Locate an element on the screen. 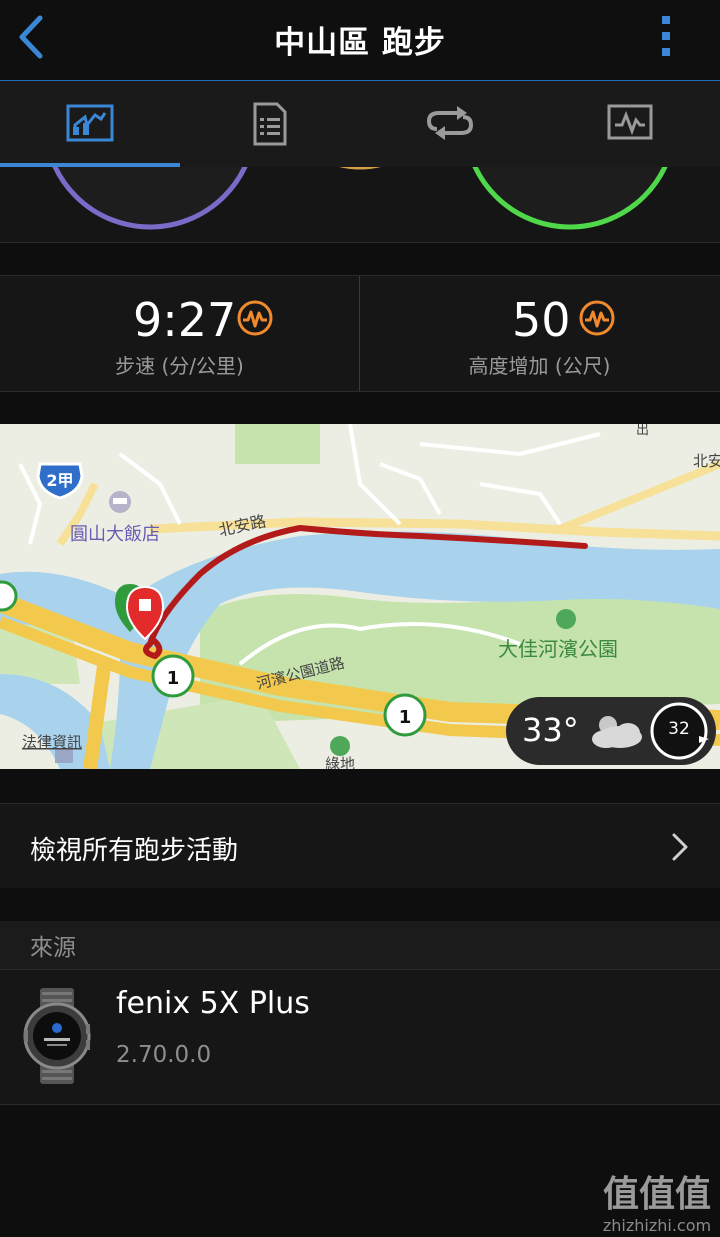 The height and width of the screenshot is (1237, 720). elevation-label: 高度增加 (公尺) is located at coordinates (539, 366).